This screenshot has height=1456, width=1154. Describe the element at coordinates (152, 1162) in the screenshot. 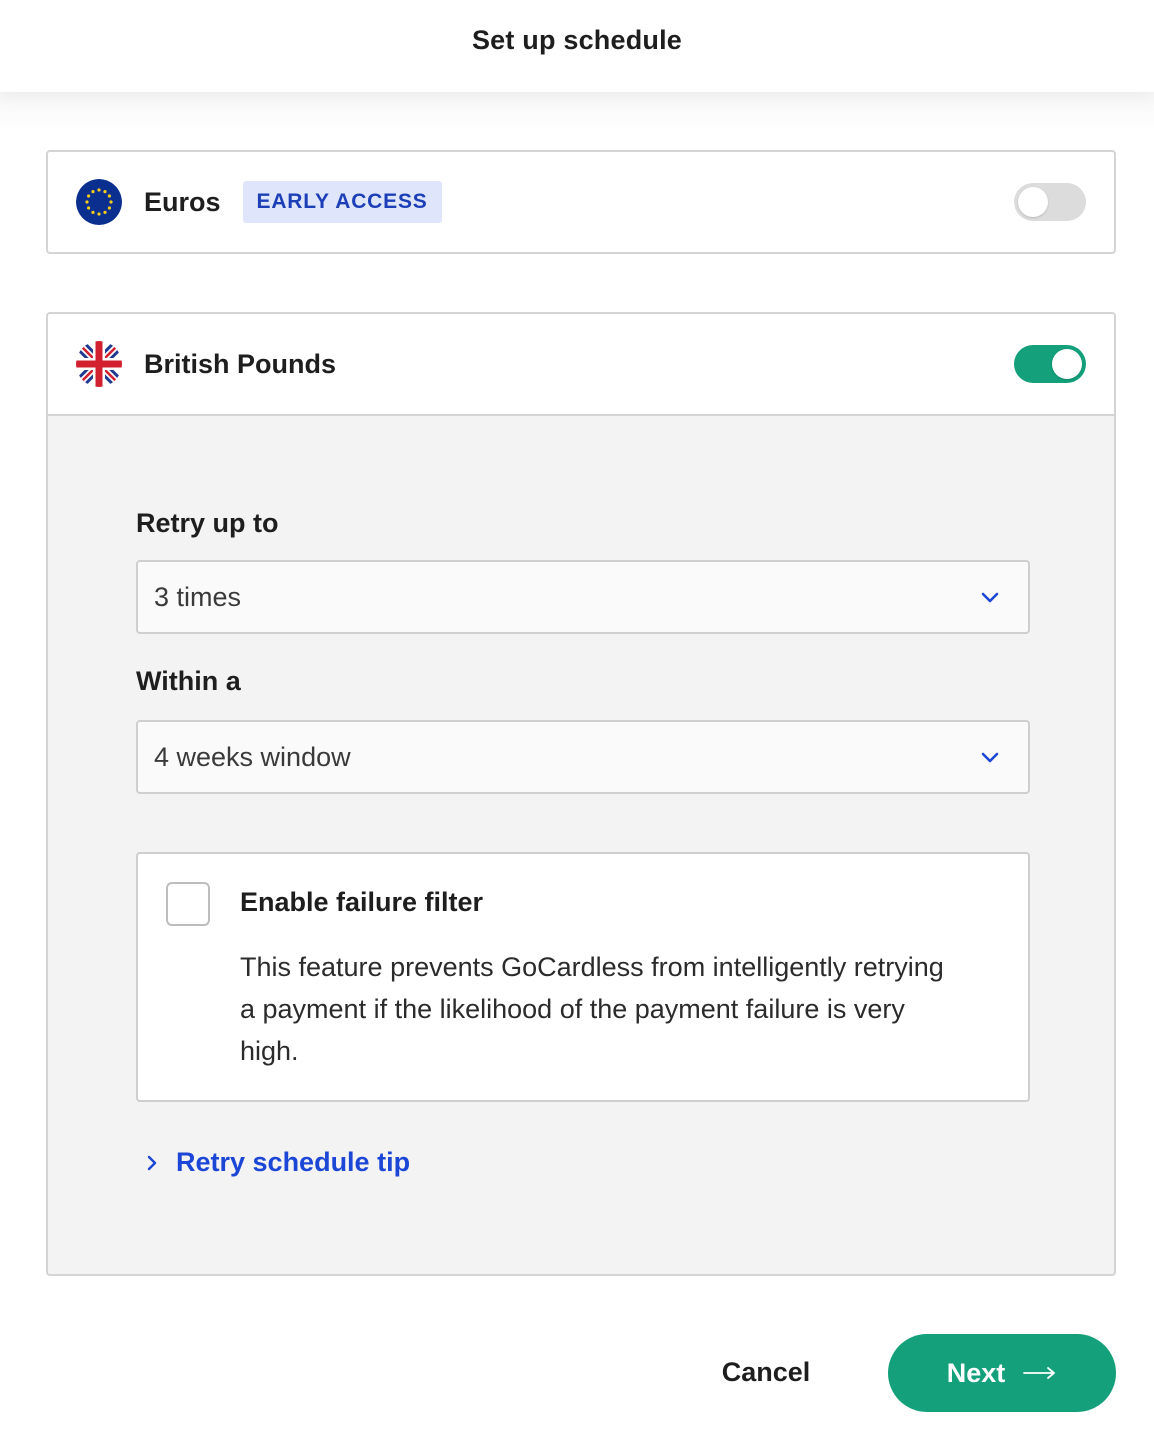

I see `chevron-right-icon` at that location.